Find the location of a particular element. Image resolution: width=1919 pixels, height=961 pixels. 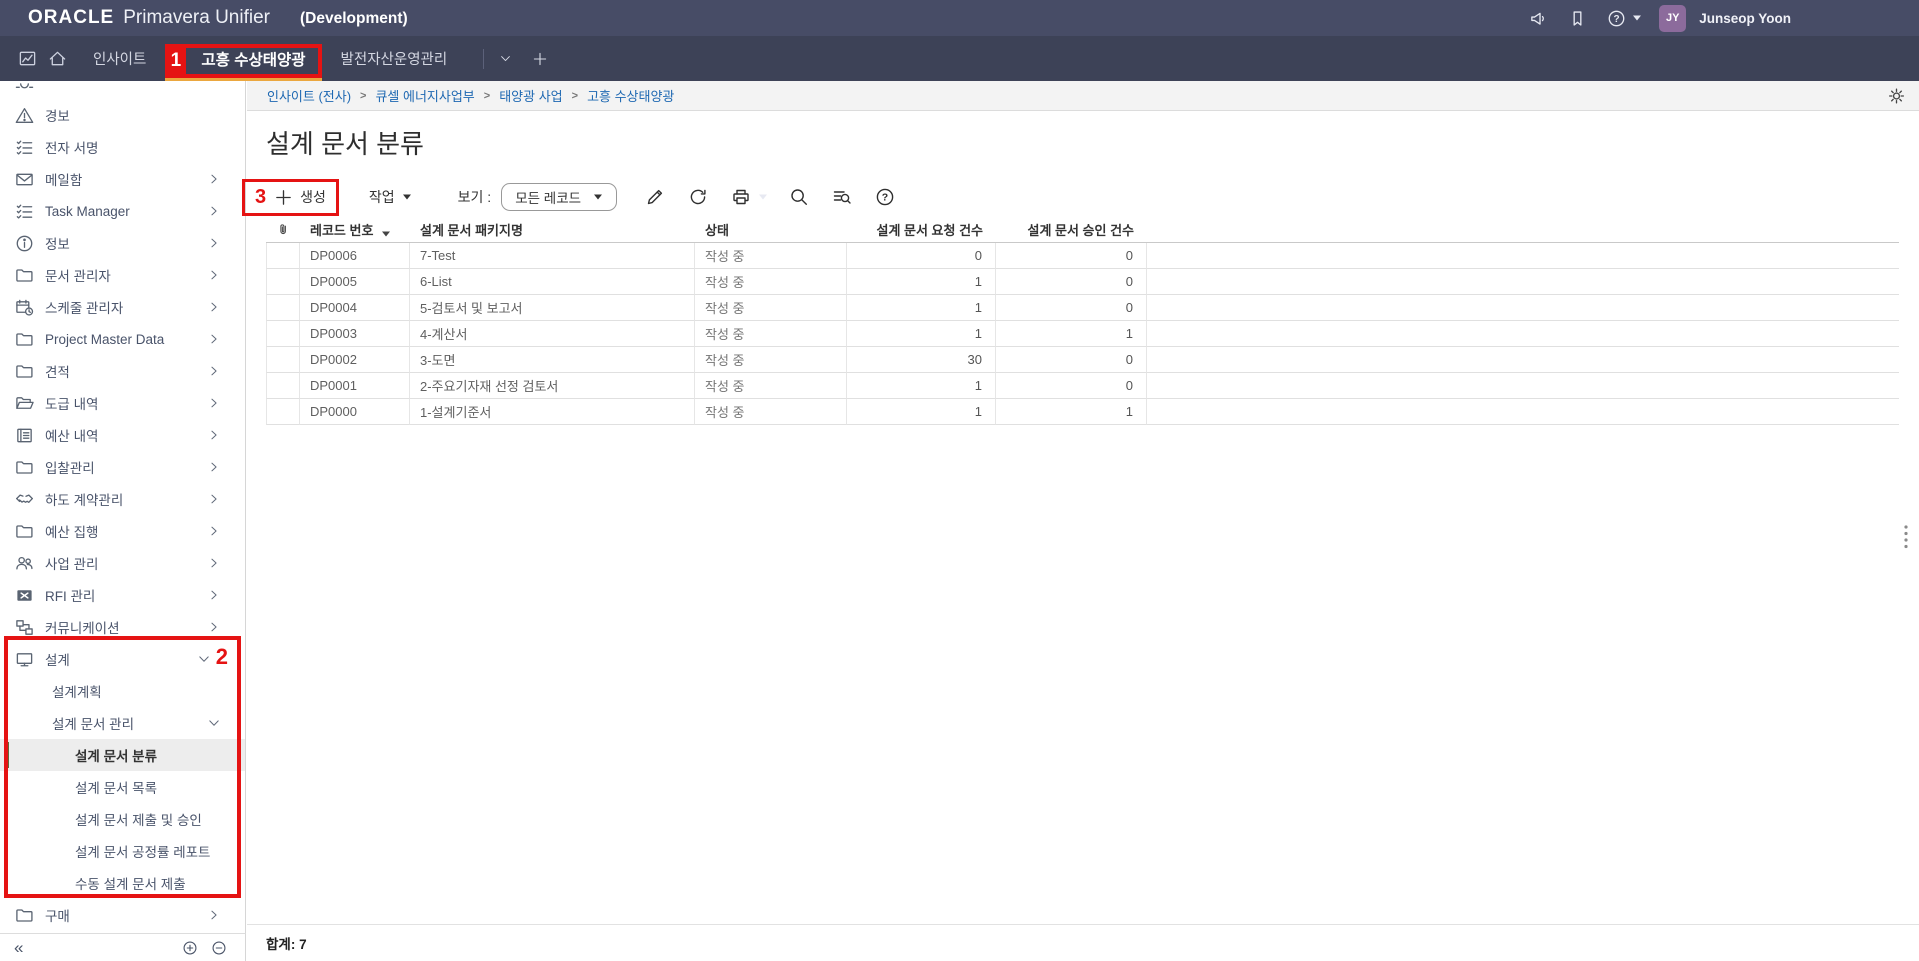

search-icon is located at coordinates (799, 197).